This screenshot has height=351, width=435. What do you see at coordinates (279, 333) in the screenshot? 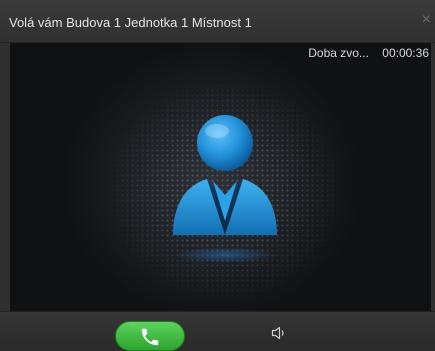
I see `speaker-icon` at bounding box center [279, 333].